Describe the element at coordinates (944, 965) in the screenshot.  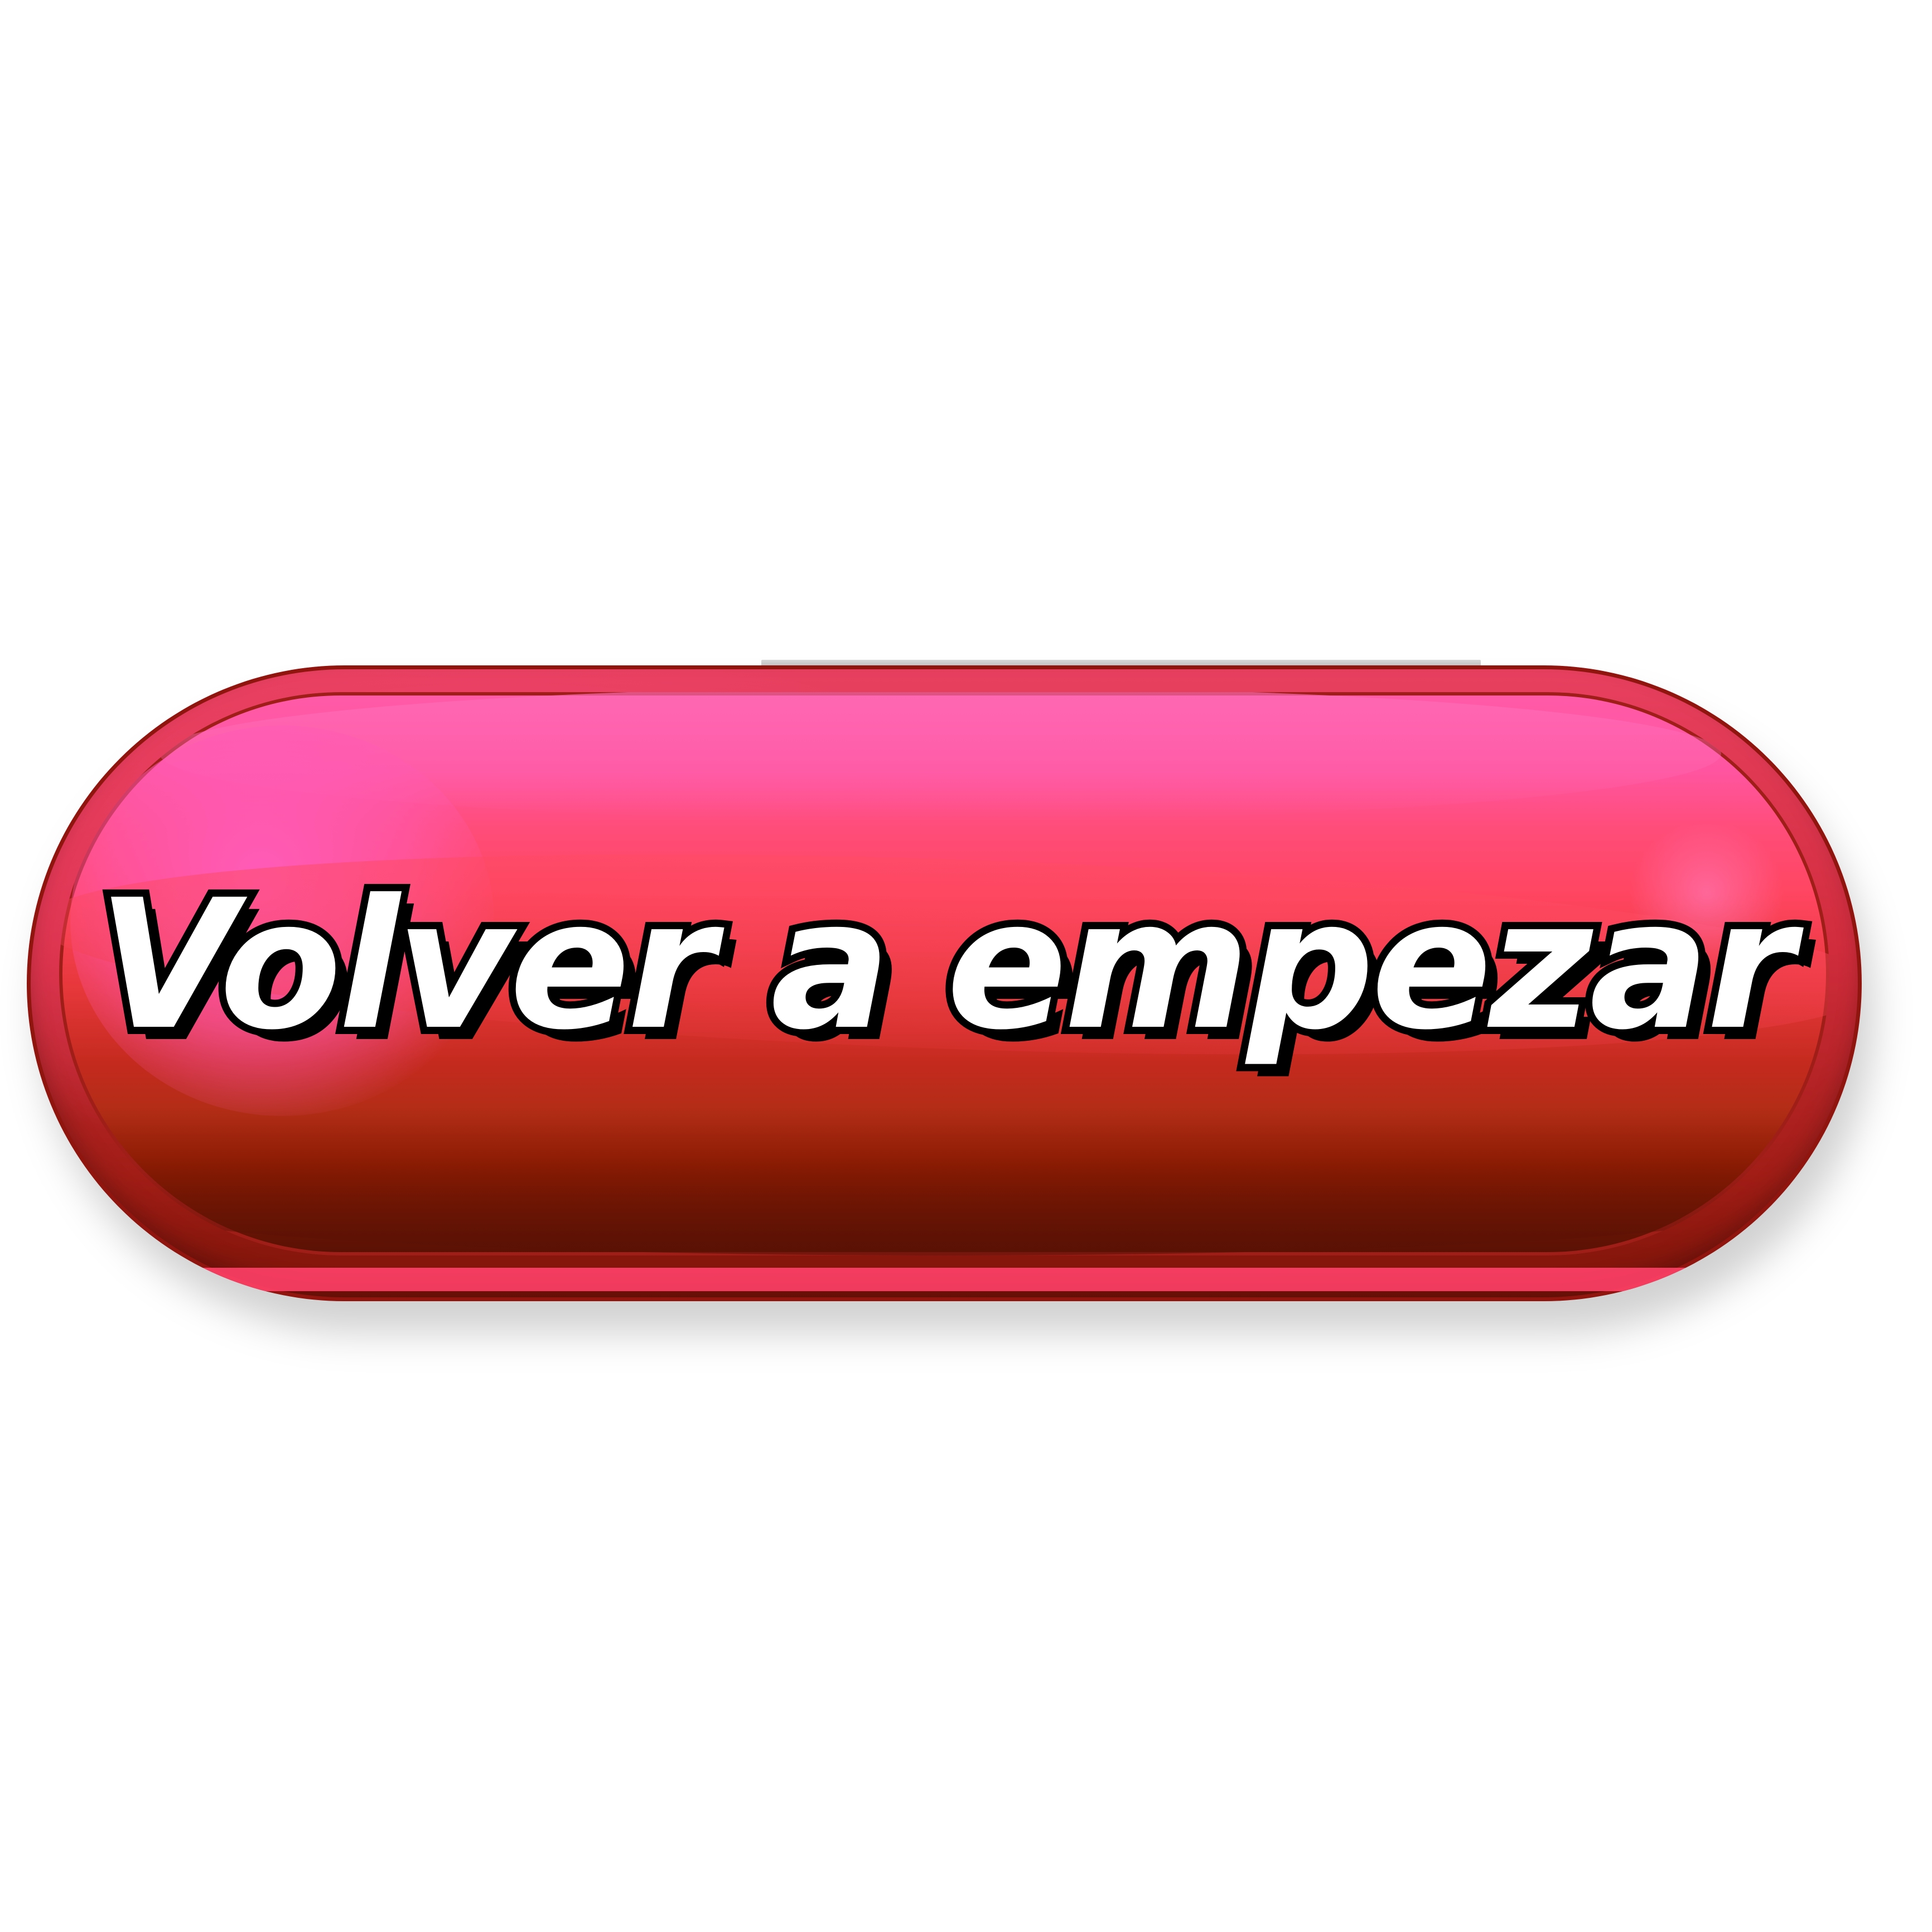
I see `button-label: Volver a empezar` at that location.